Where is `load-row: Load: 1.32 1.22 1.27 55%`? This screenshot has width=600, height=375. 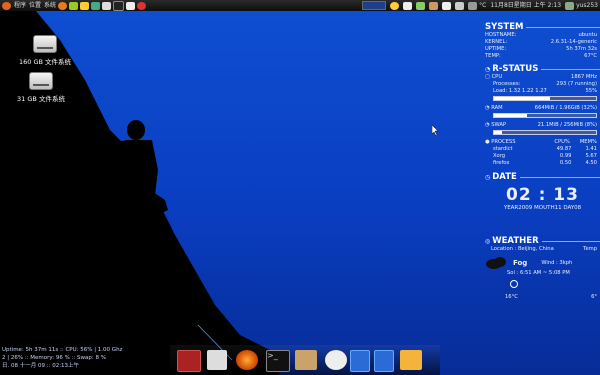
load-row: Load: 1.32 1.22 1.27 55% is located at coordinates (545, 91).